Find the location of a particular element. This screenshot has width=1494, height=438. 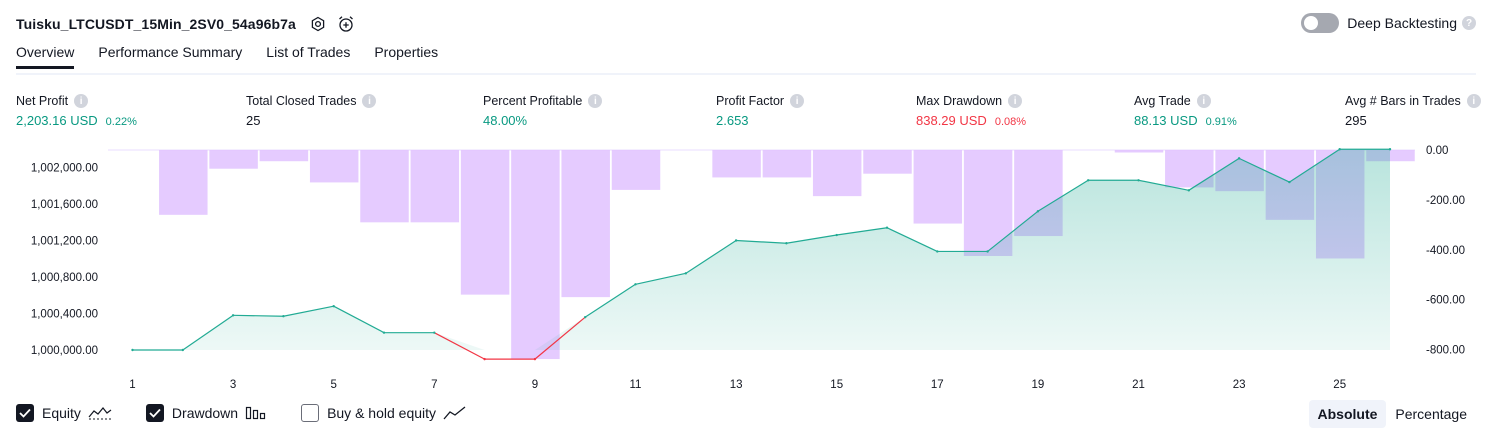

x-tick-label: 7 is located at coordinates (434, 385).